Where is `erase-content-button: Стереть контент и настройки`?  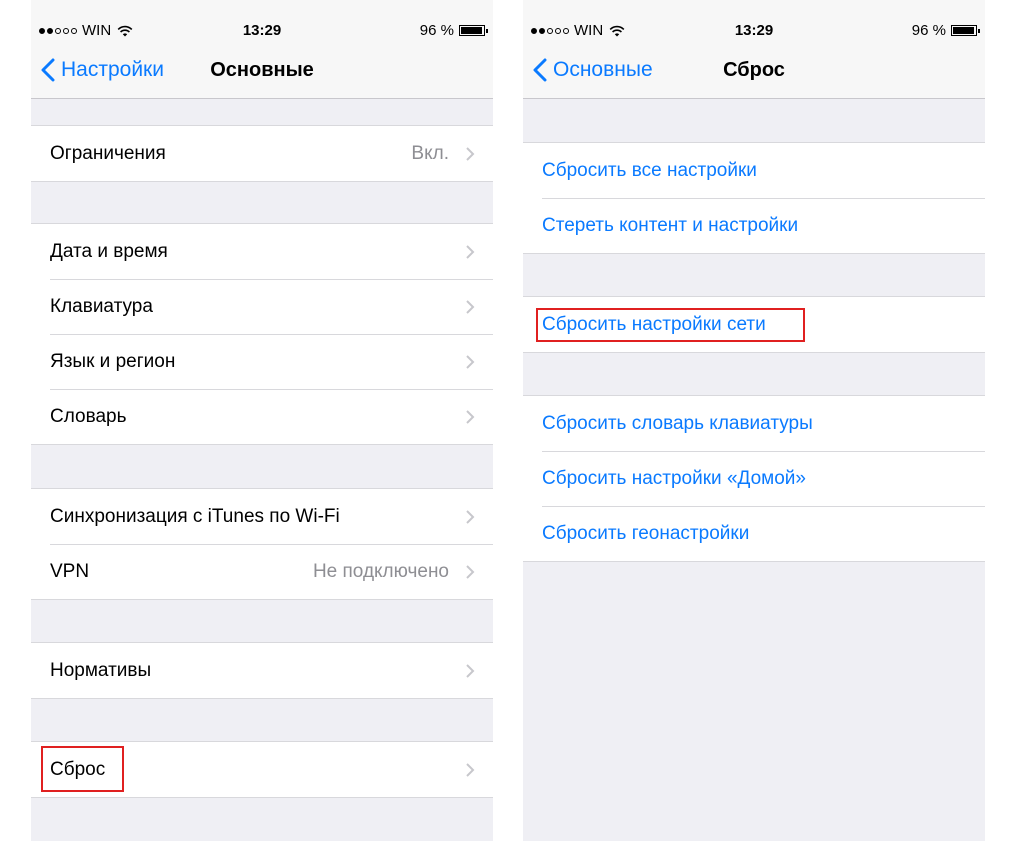 erase-content-button: Стереть контент и настройки is located at coordinates (754, 225).